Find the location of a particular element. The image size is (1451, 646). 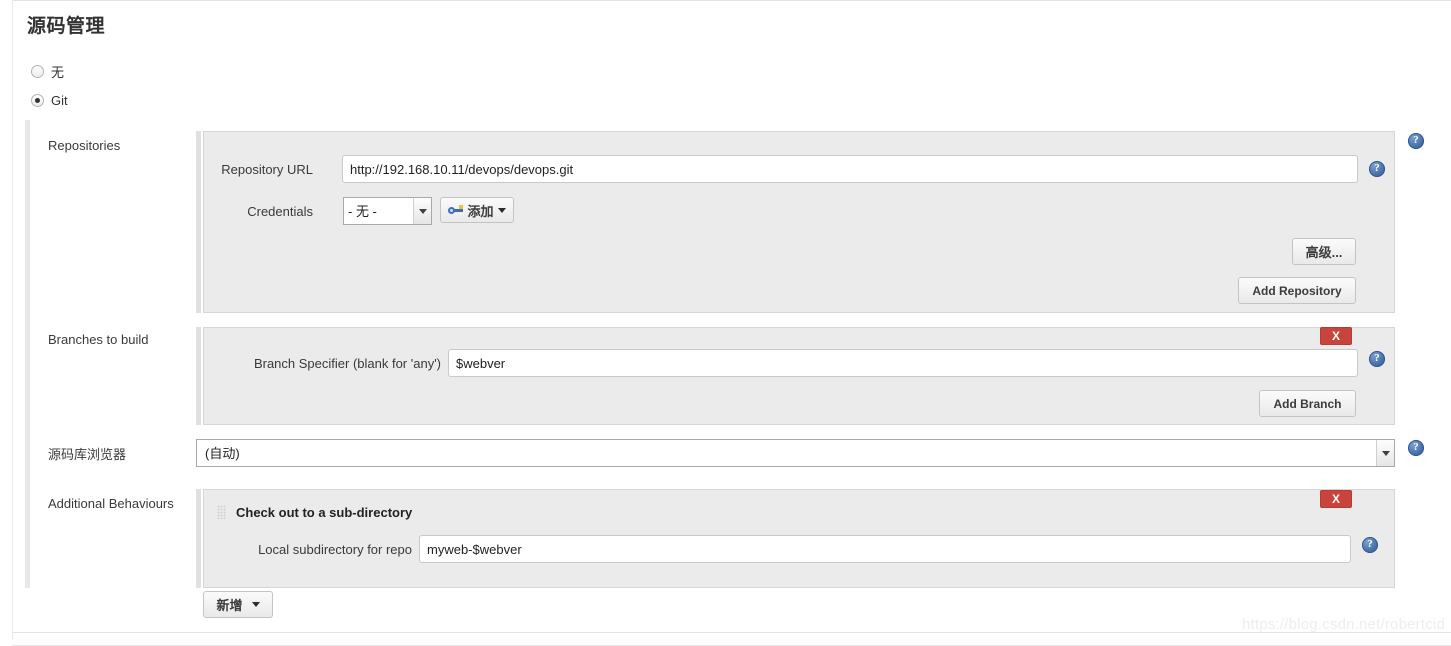

watermark: https://blog.csdn.net/robertcid is located at coordinates (1343, 624).